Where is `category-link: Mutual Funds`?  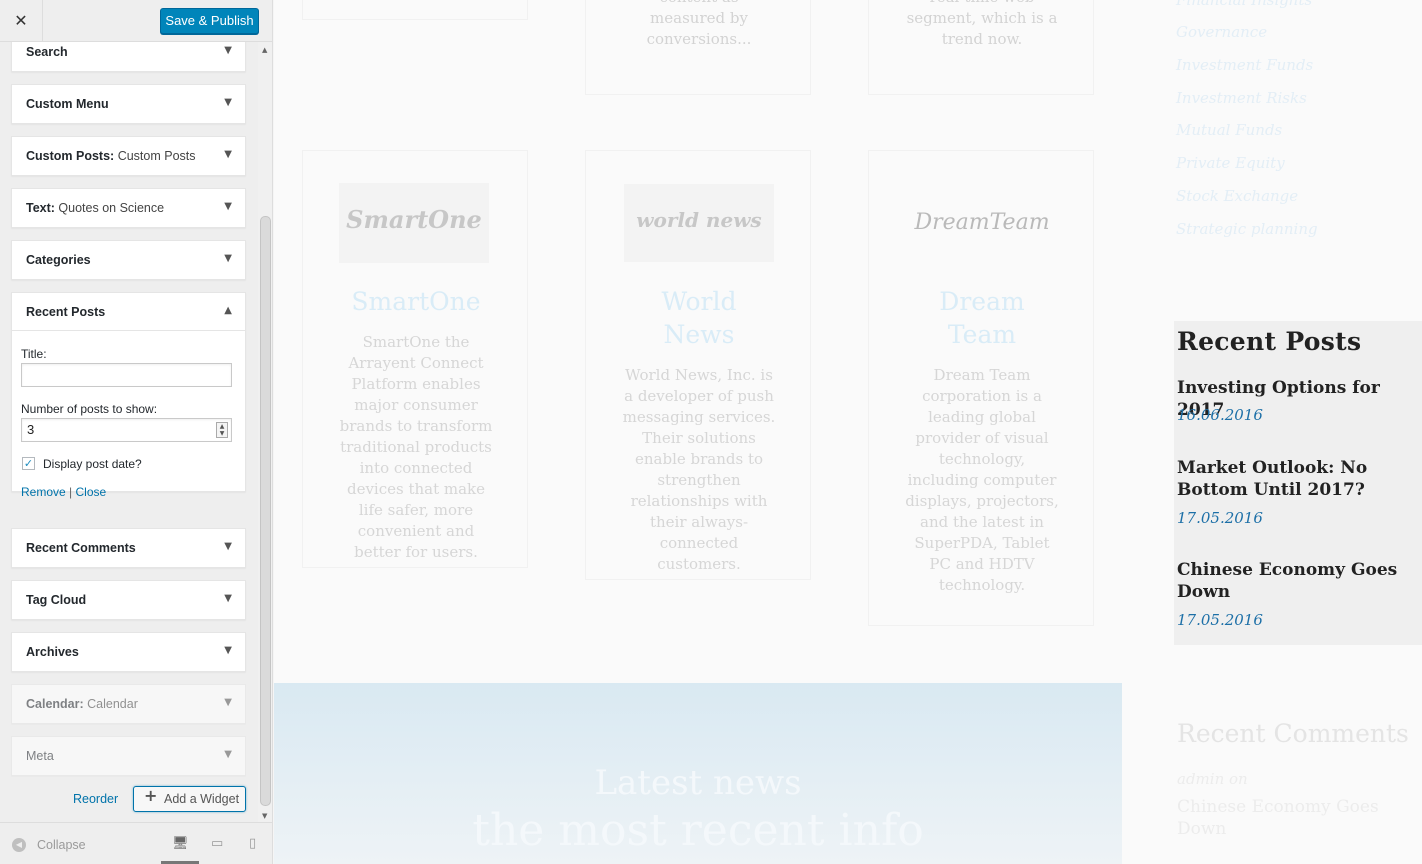 category-link: Mutual Funds is located at coordinates (1229, 130).